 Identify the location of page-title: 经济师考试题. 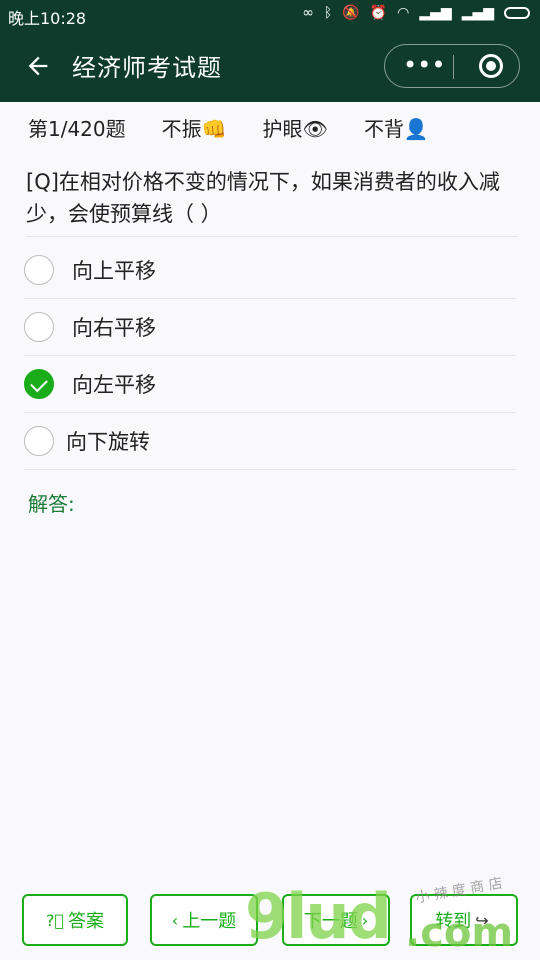
(147, 68).